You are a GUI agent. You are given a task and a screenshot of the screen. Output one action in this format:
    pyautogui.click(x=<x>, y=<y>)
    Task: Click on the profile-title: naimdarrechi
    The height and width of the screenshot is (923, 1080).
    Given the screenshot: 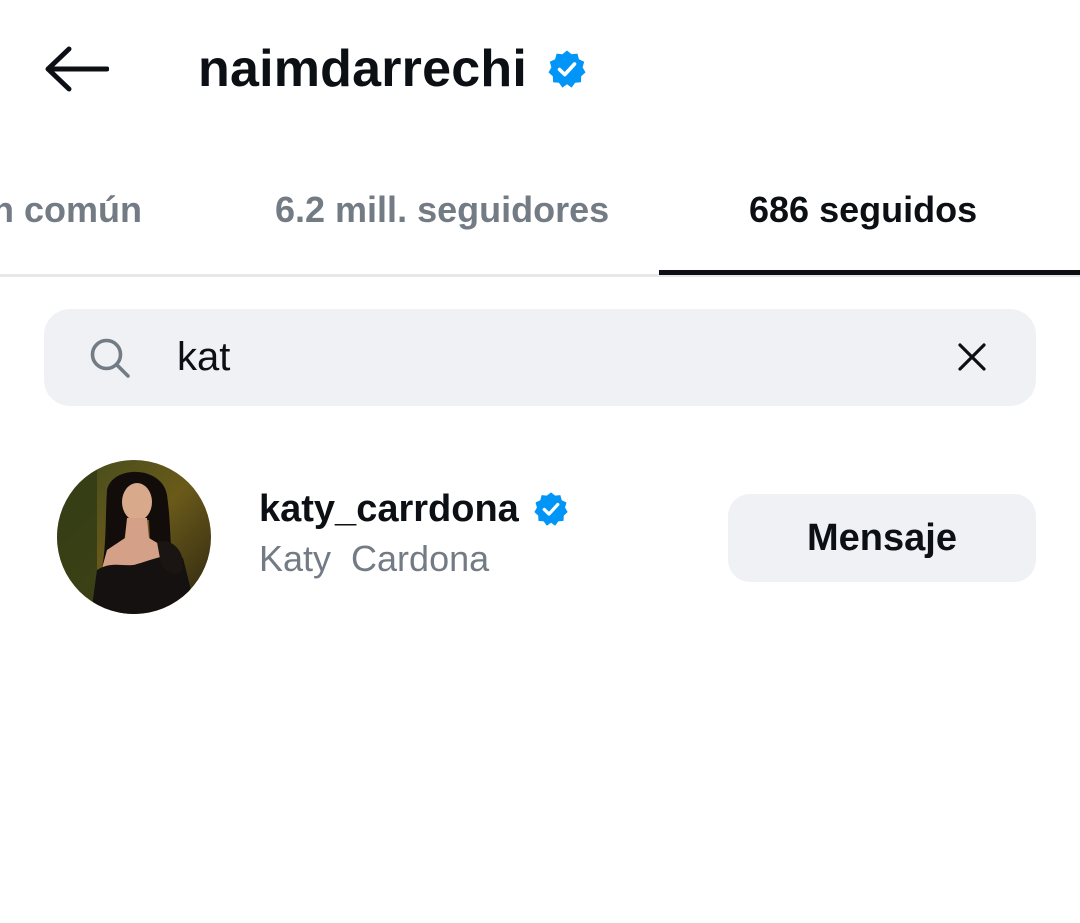 What is the action you would take?
    pyautogui.click(x=392, y=69)
    